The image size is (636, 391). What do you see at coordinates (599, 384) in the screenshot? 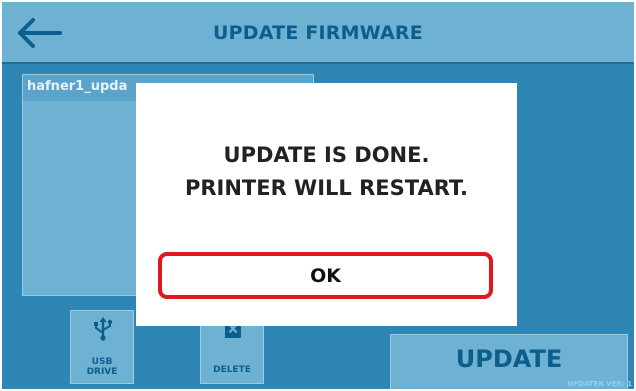
I see `version-label: UPDATER VER: 1` at bounding box center [599, 384].